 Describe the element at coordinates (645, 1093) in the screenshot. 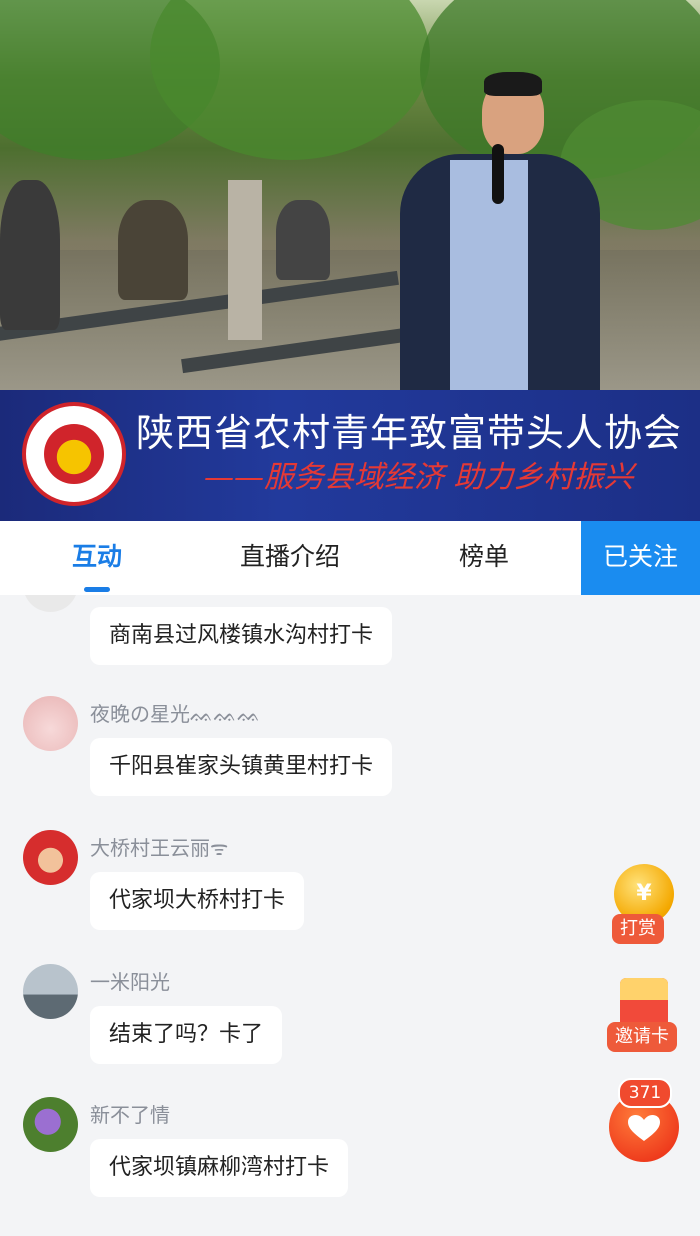

I see `like-count-badge: 371` at that location.